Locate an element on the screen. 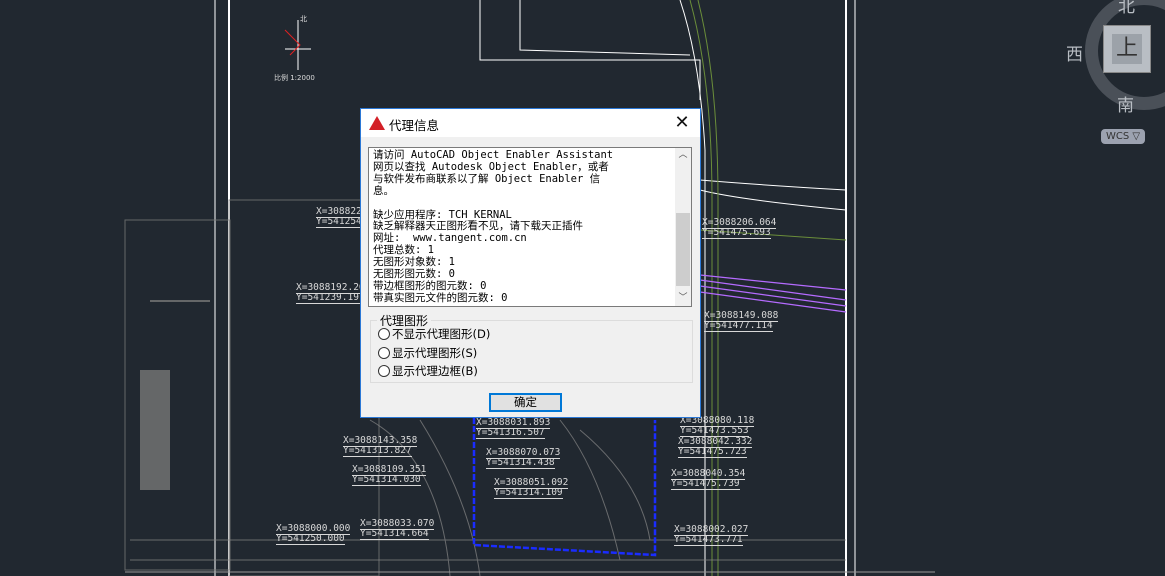 This screenshot has width=1165, height=576. viewcube-west: 西 is located at coordinates (1074, 52).